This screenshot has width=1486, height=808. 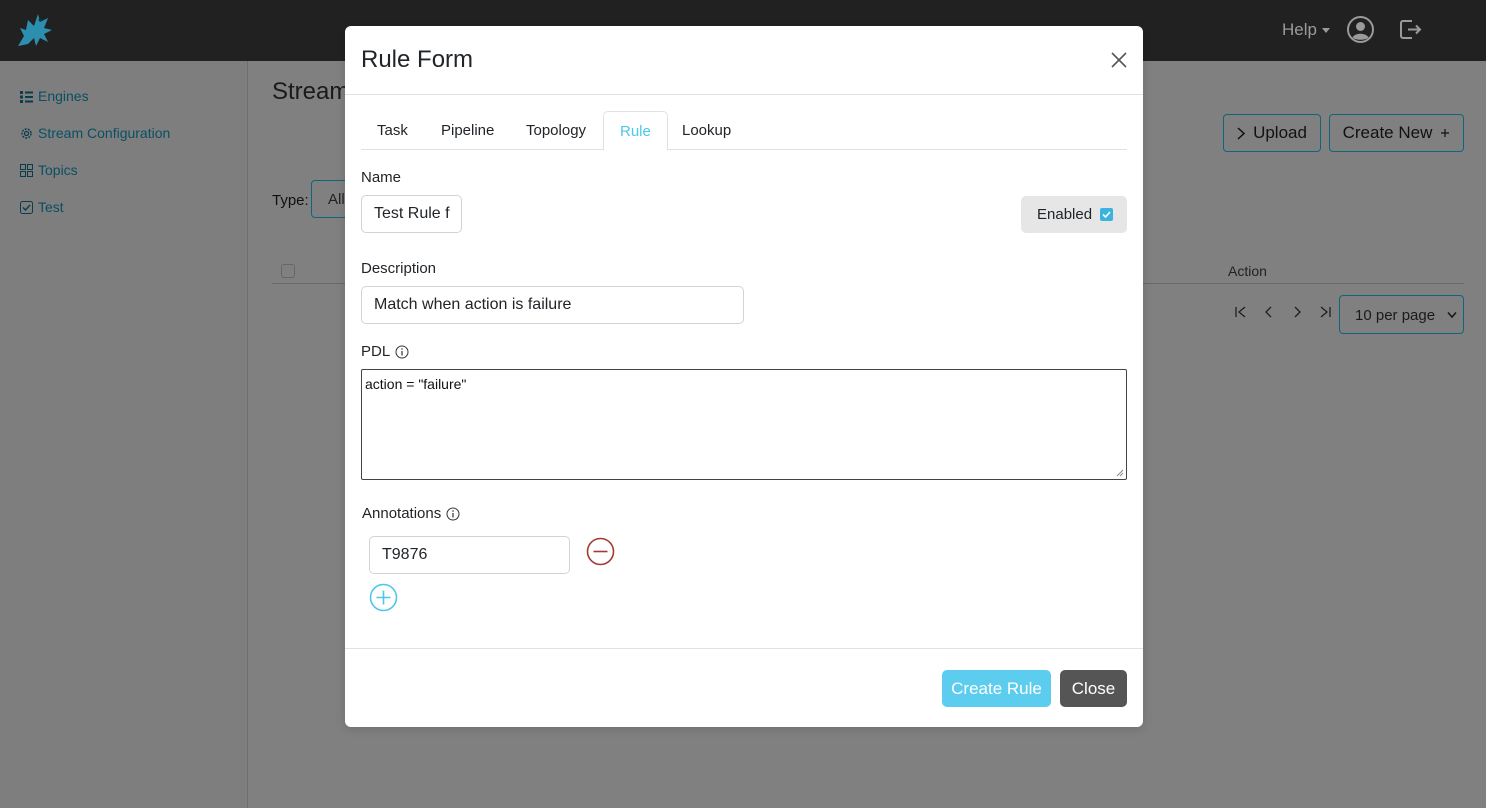 What do you see at coordinates (26, 133) in the screenshot?
I see `gear-icon` at bounding box center [26, 133].